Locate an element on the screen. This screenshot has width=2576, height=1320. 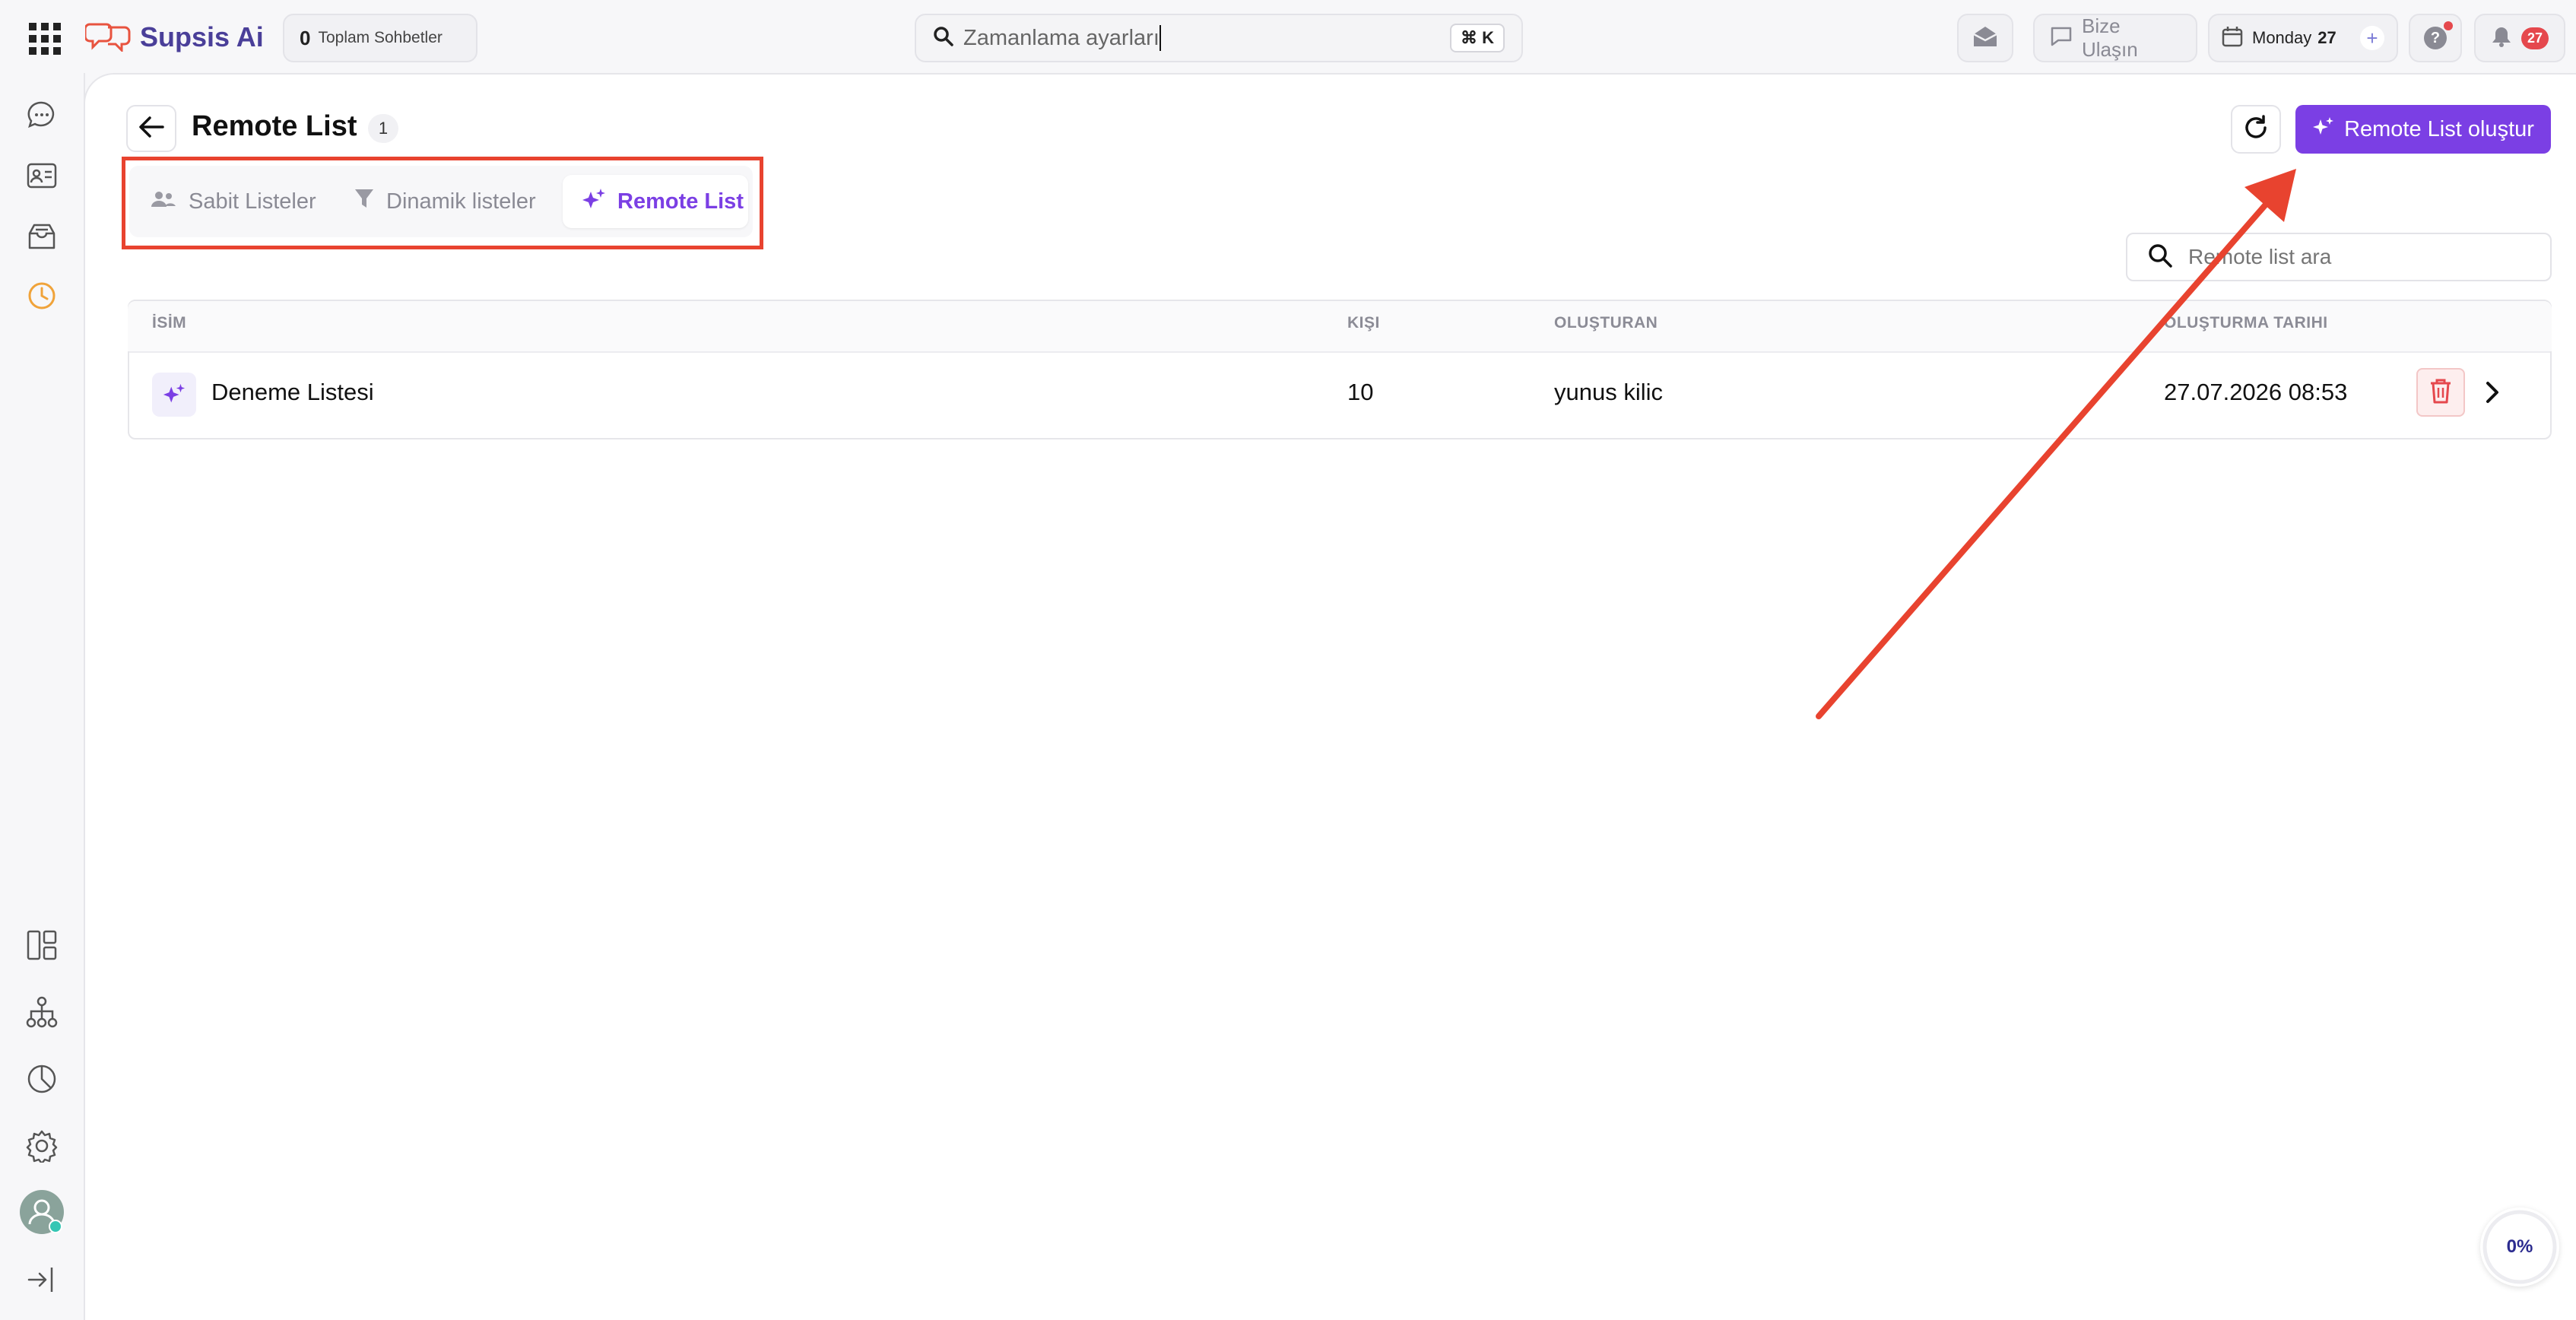
progress-label: 0% is located at coordinates (2519, 1247).